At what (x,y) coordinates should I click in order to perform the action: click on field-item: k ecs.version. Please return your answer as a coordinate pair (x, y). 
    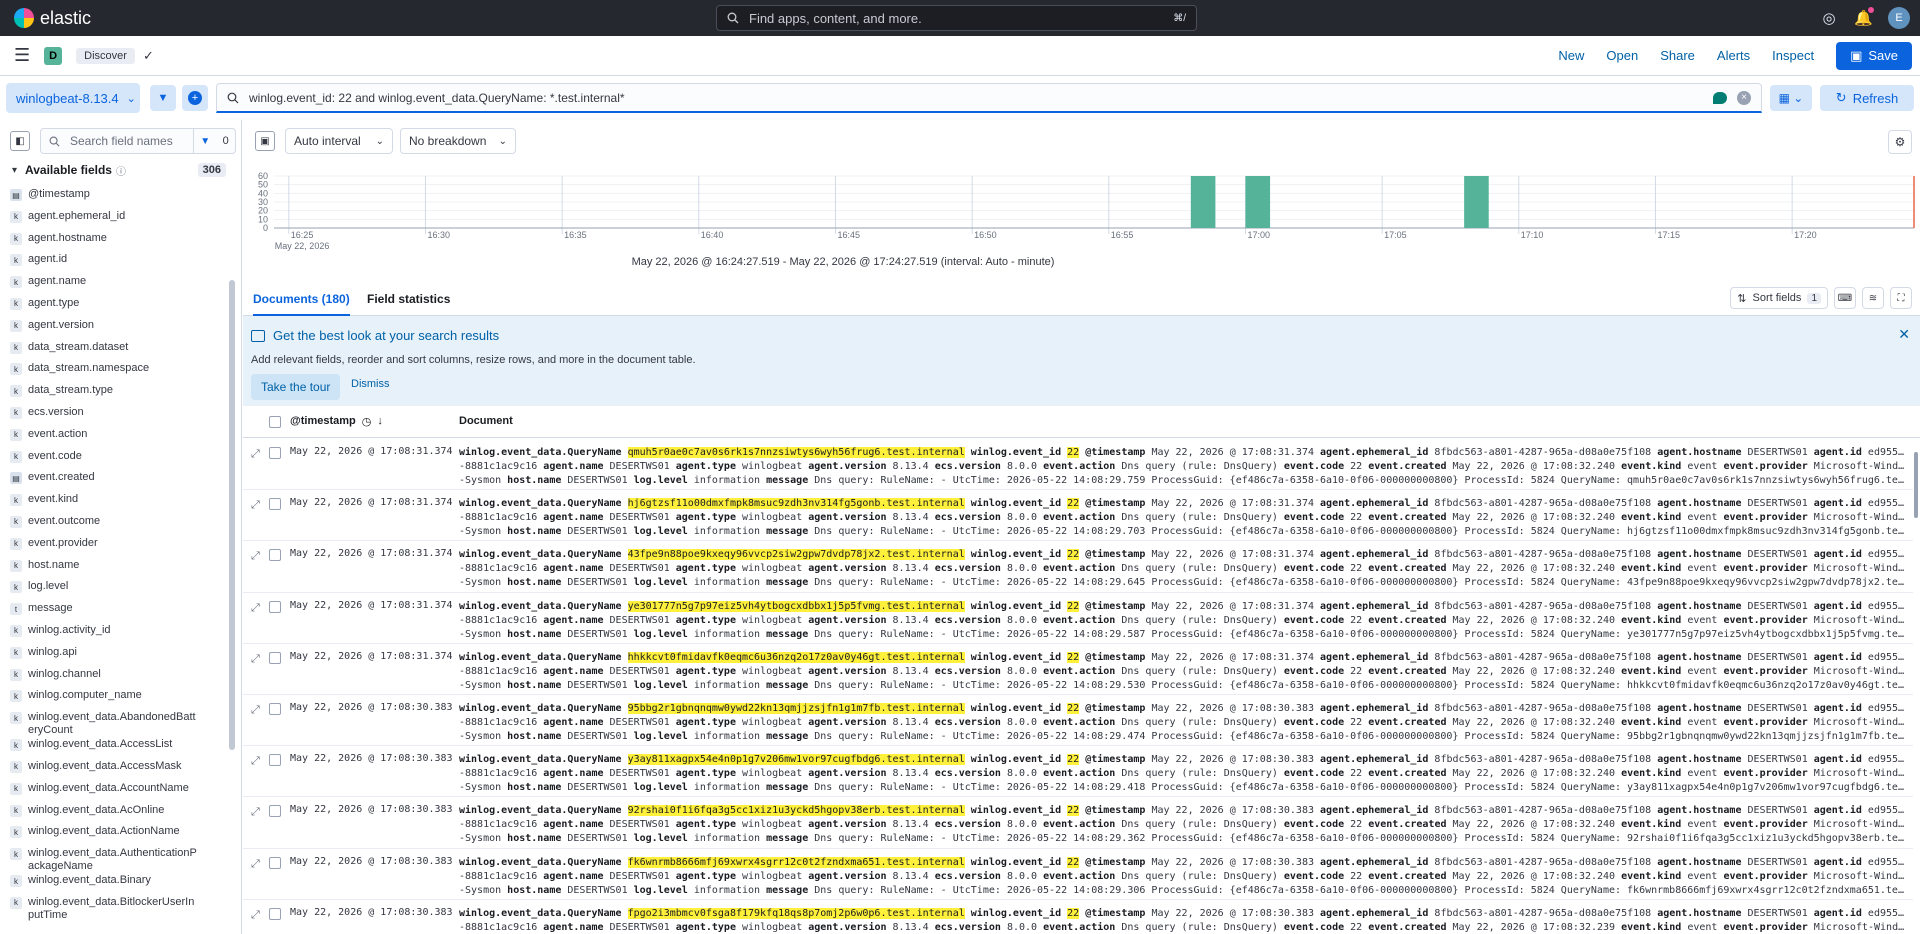
    Looking at the image, I should click on (114, 416).